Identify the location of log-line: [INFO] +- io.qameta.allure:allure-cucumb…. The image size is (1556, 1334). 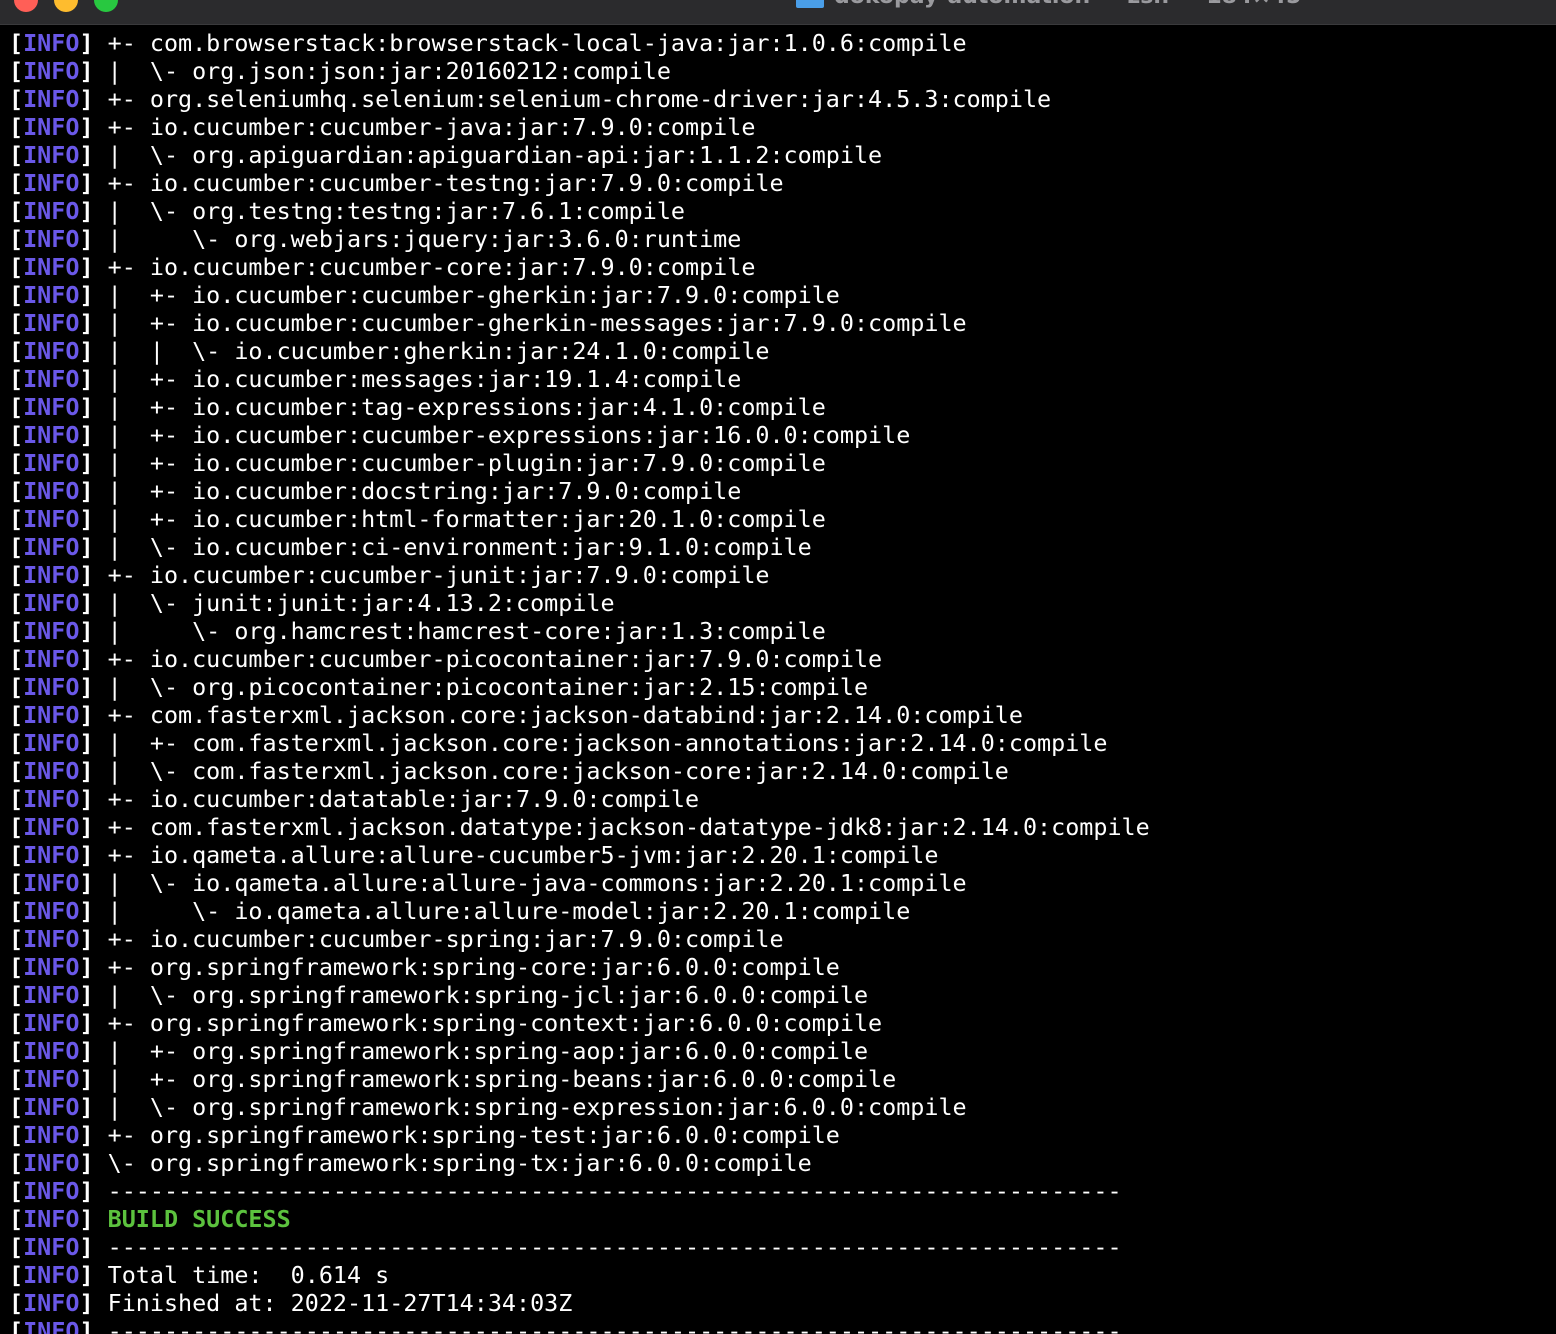
(782, 855).